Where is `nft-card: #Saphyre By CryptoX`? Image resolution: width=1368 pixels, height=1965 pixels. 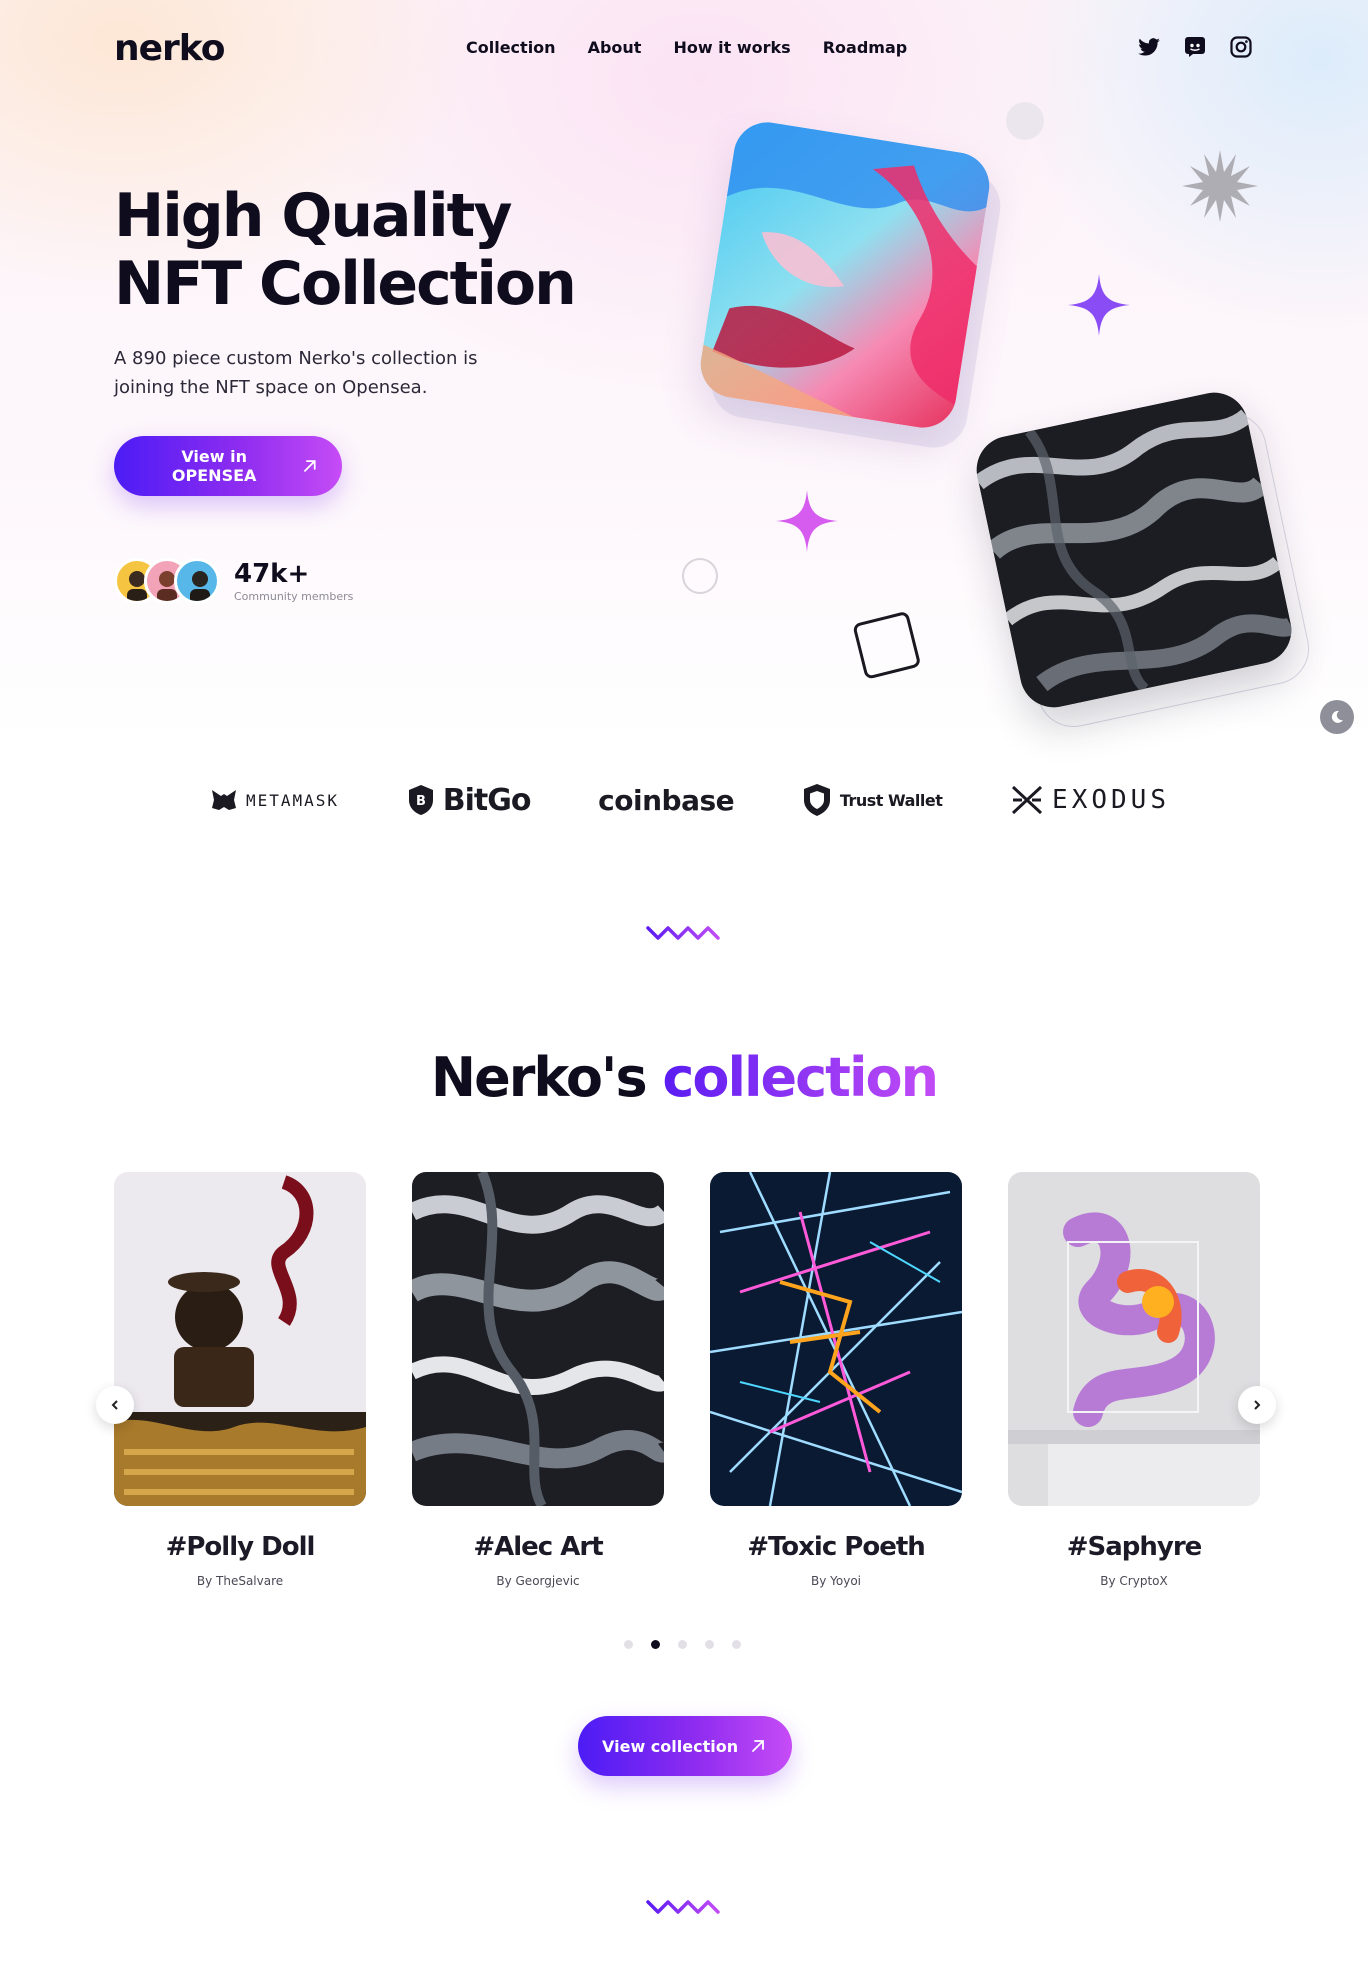
nft-card: #Saphyre By CryptoX is located at coordinates (1134, 1380).